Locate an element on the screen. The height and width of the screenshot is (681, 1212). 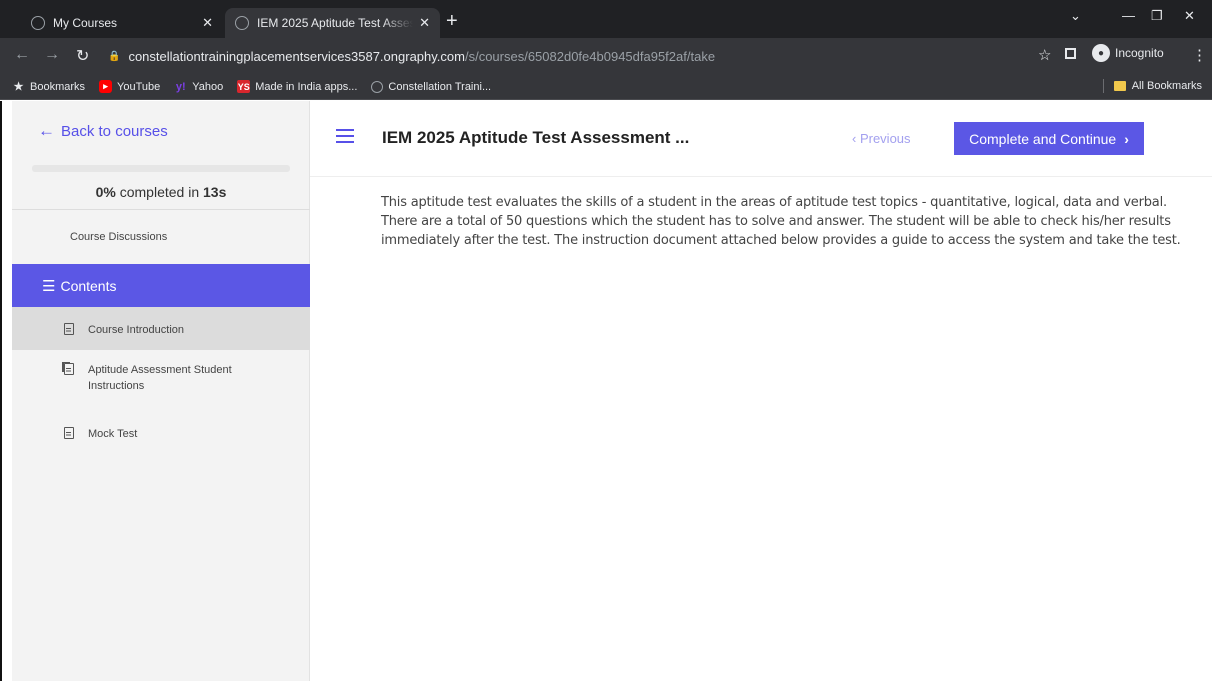
previous-button: ‹ Previous is located at coordinates (881, 138).